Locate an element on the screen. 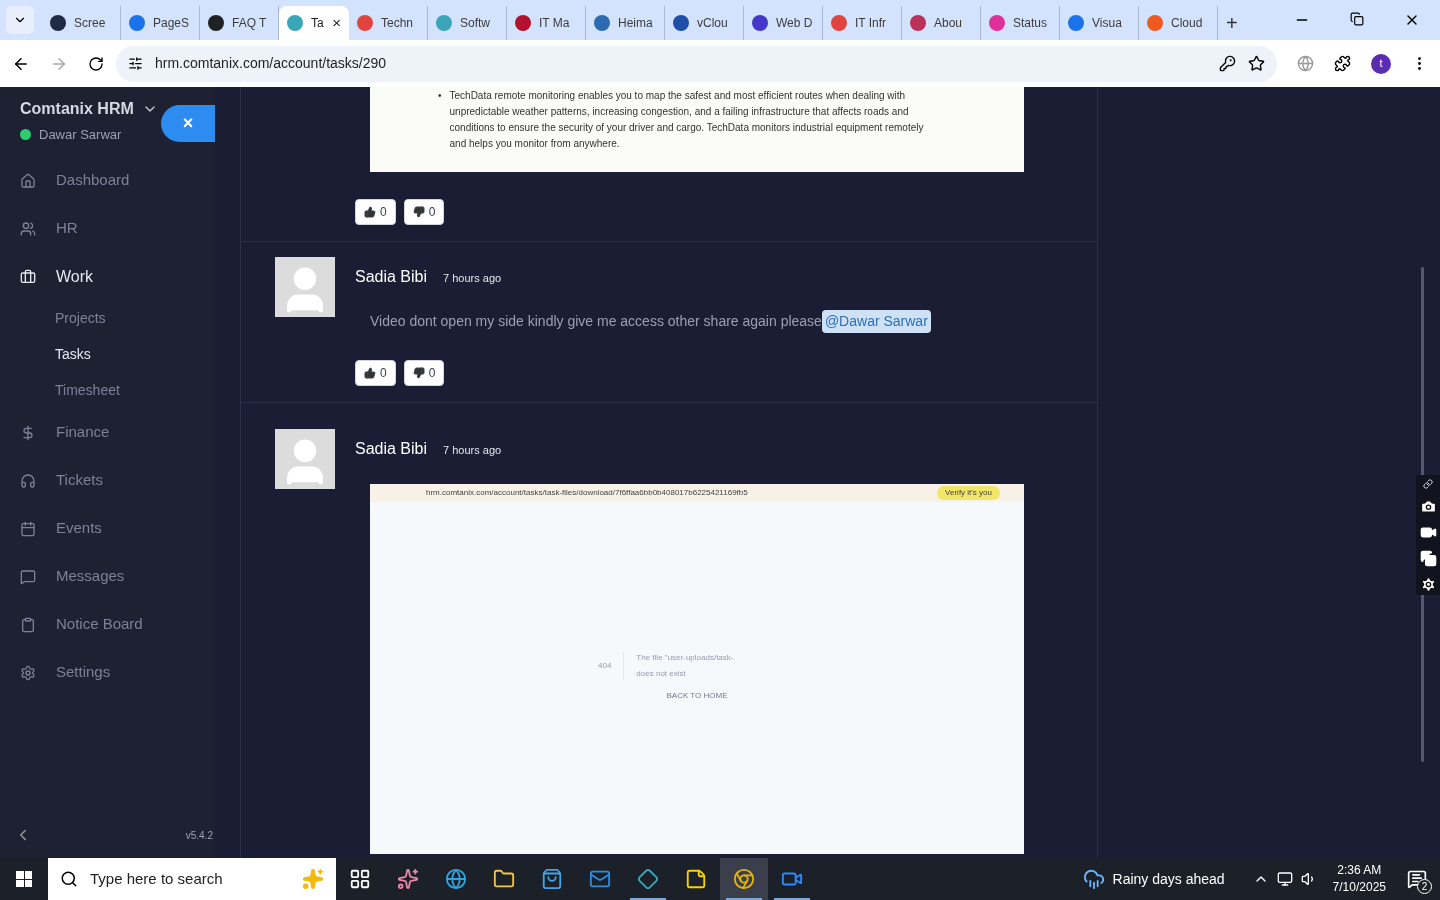  sidebar-item: Work is located at coordinates (107, 276).